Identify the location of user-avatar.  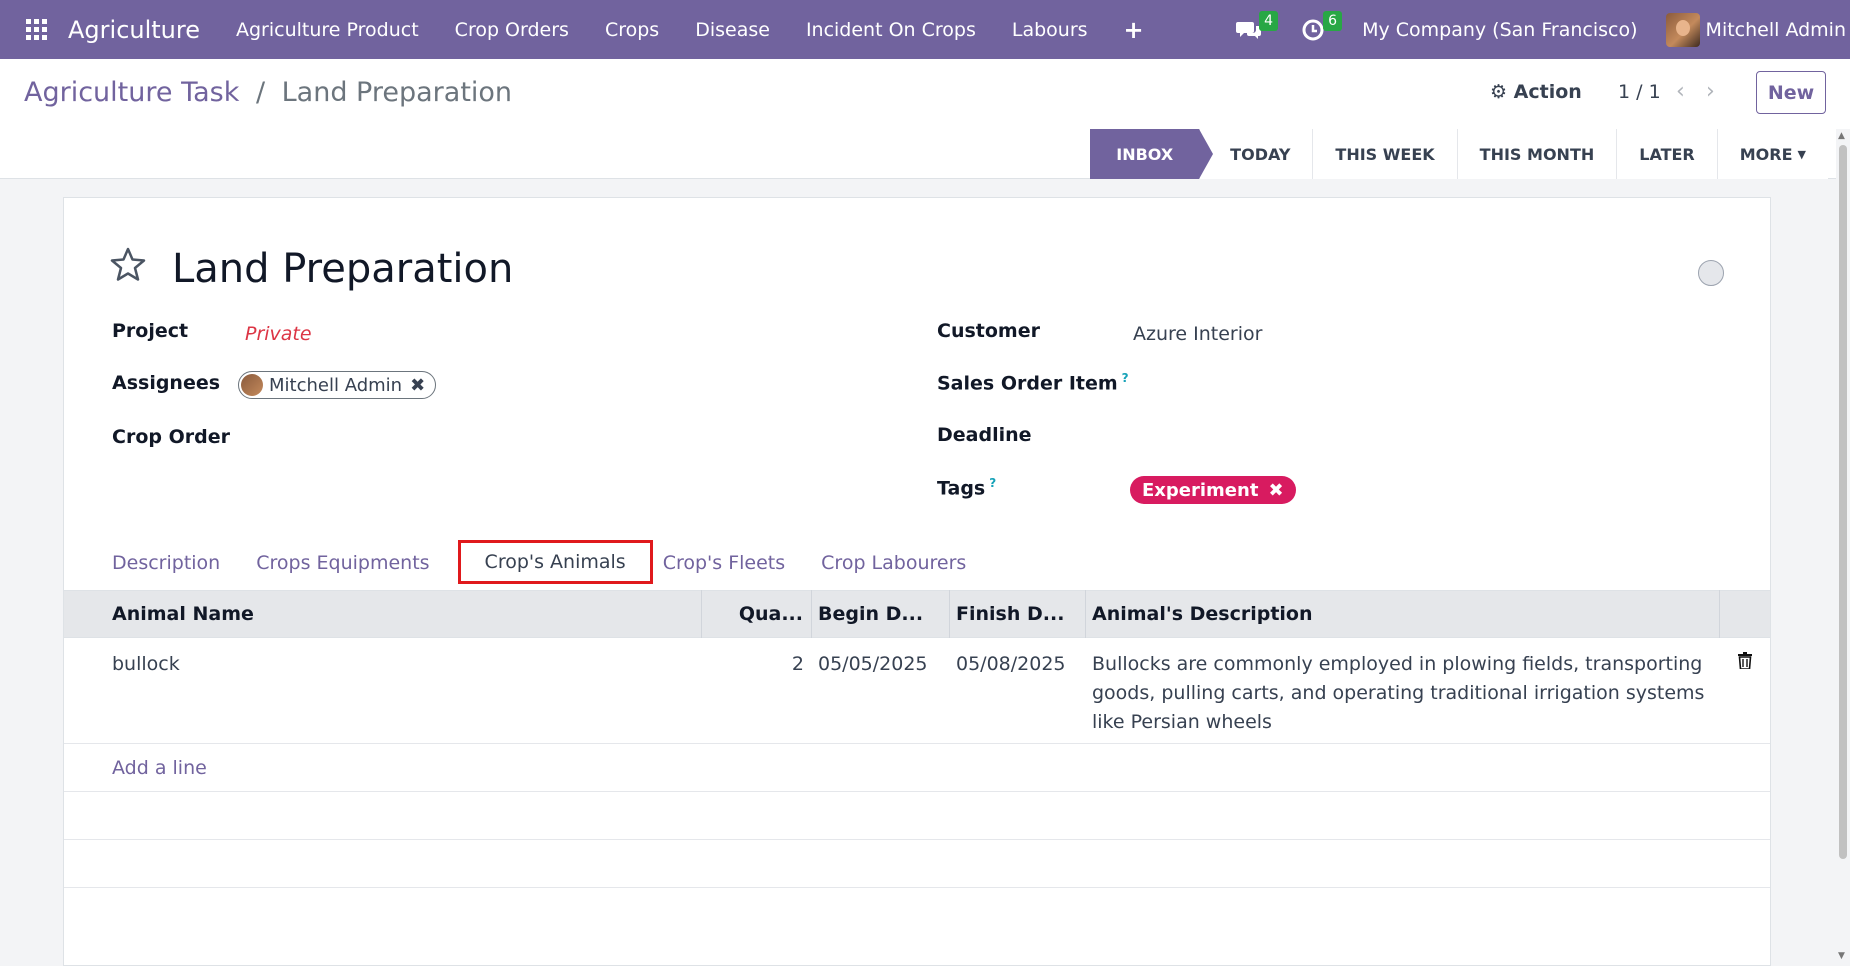
(1682, 29).